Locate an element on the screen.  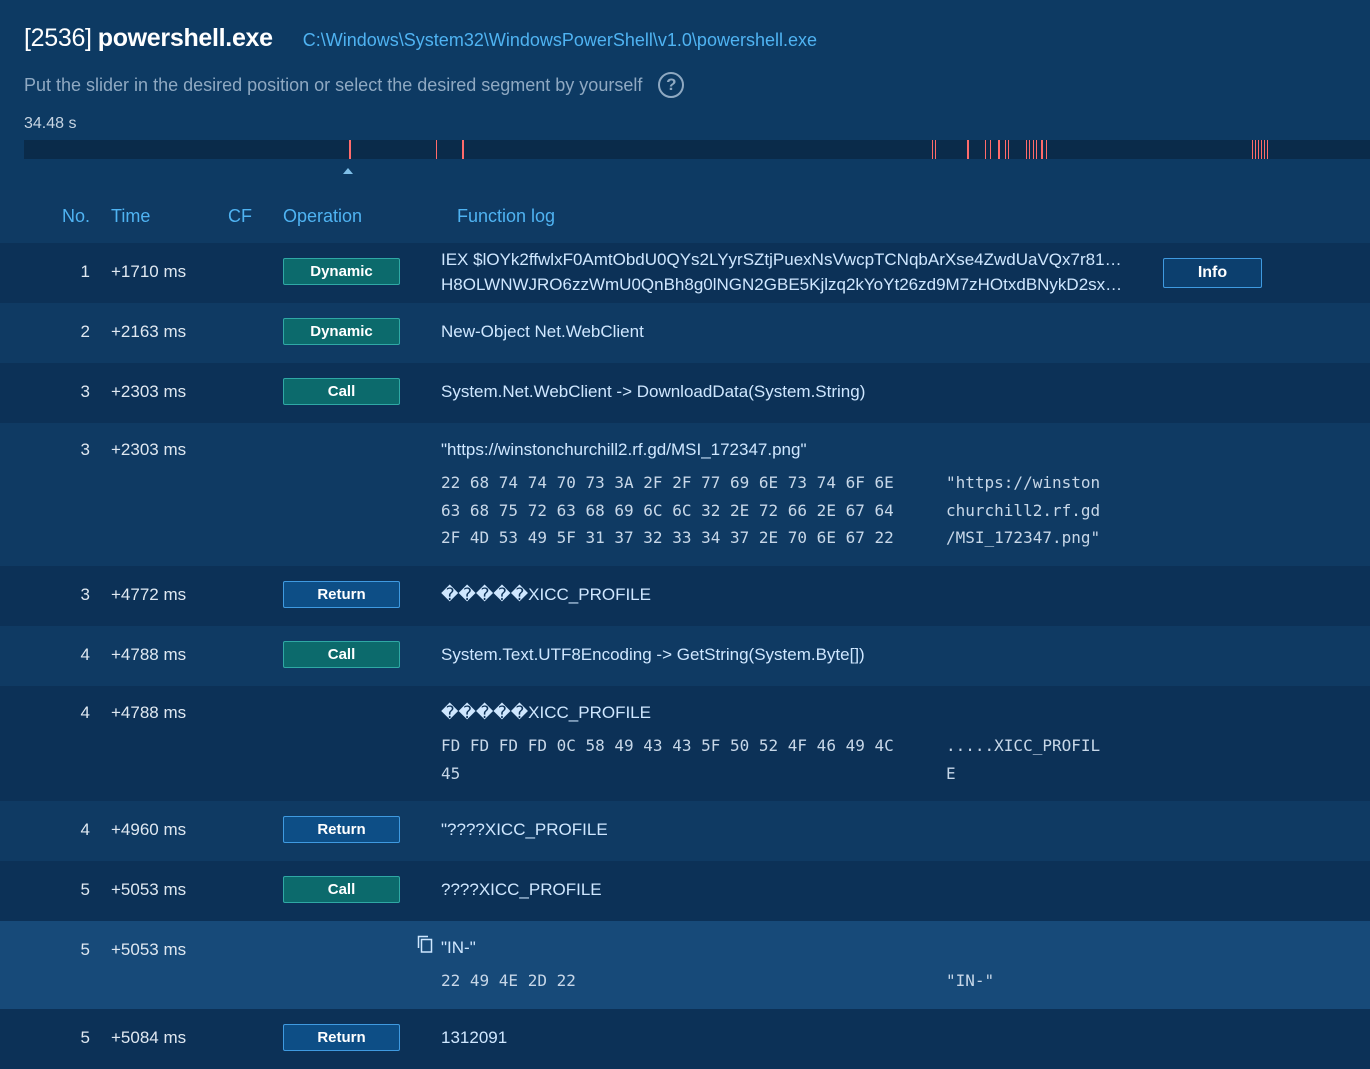
table-row: 3 +4772 ms Return �����XICC_PROFILE is located at coordinates (685, 596).